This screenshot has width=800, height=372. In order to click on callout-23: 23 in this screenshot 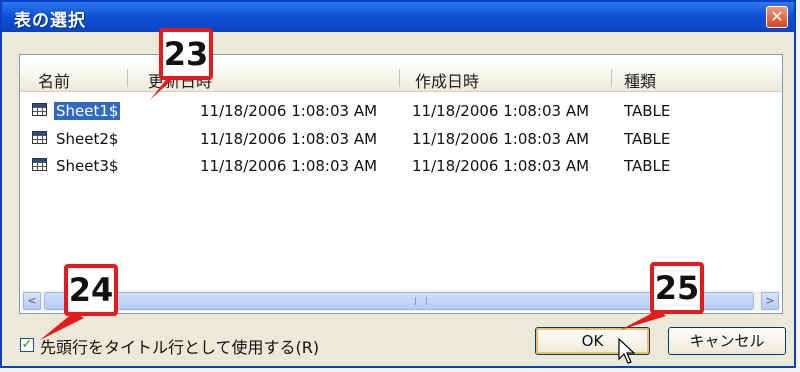, I will do `click(186, 54)`.